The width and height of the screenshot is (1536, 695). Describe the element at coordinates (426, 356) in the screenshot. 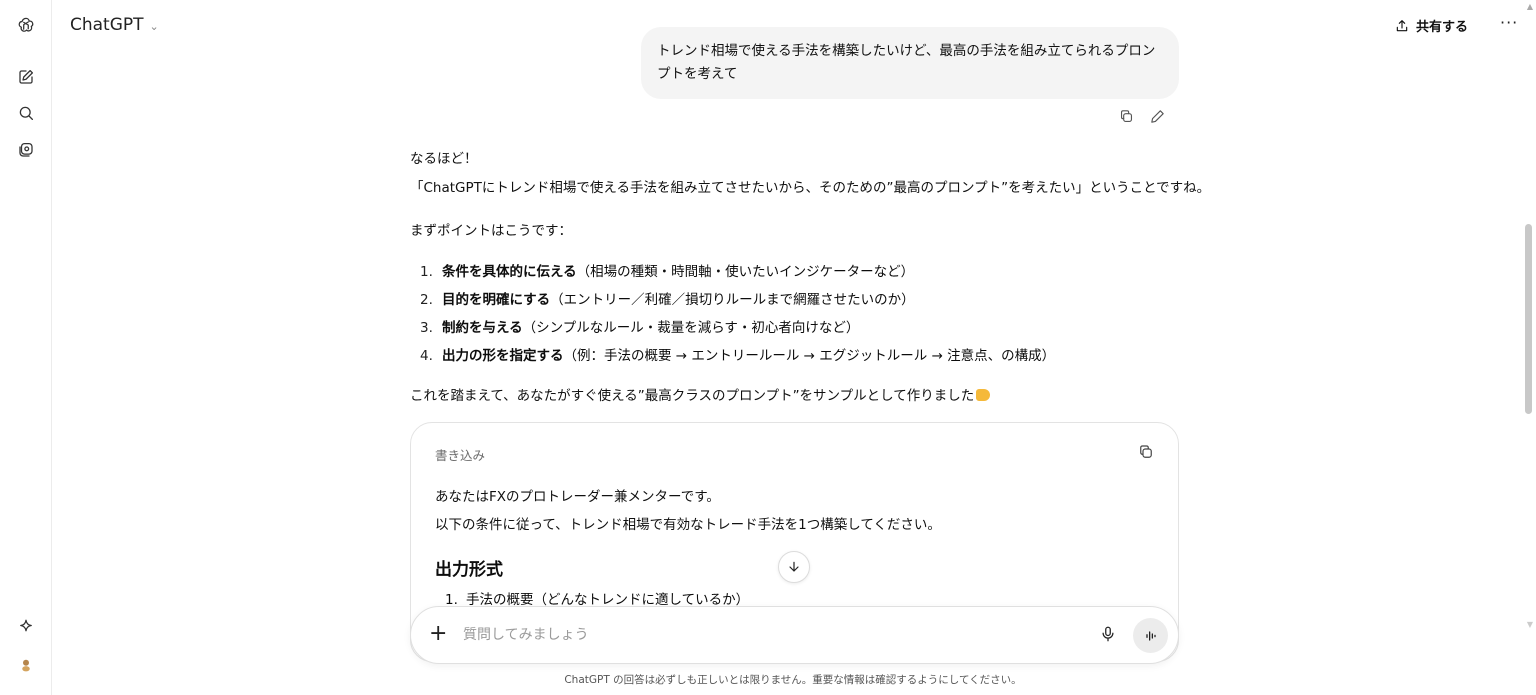

I see `list-number: 4.` at that location.